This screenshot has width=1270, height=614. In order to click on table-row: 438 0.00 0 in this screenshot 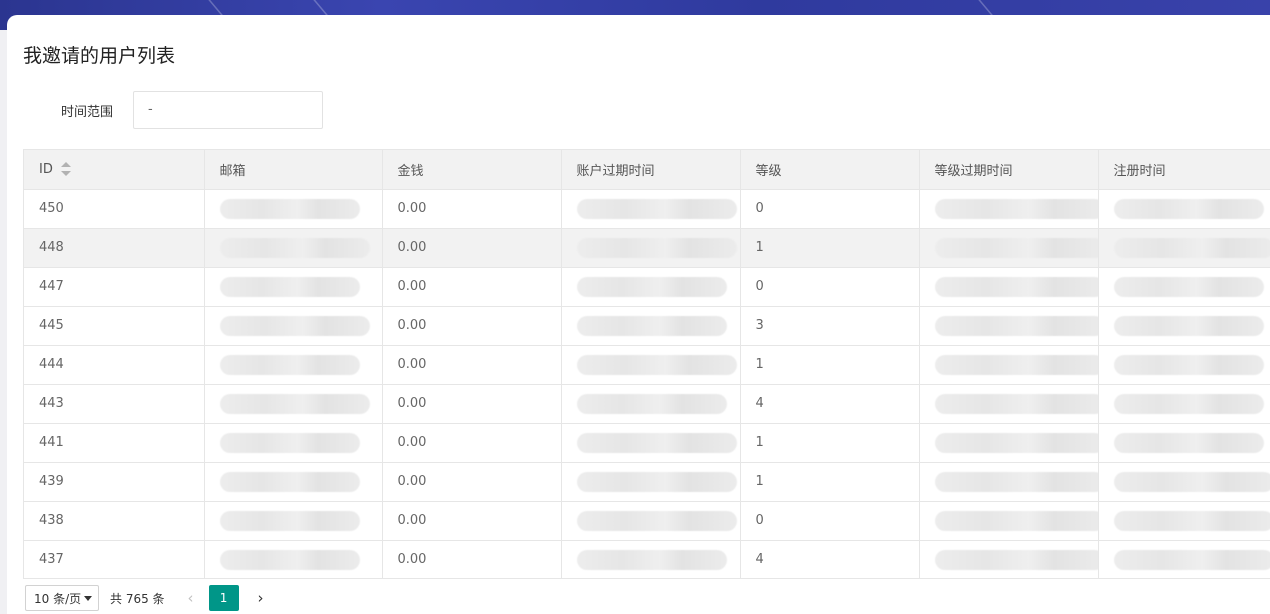, I will do `click(647, 521)`.